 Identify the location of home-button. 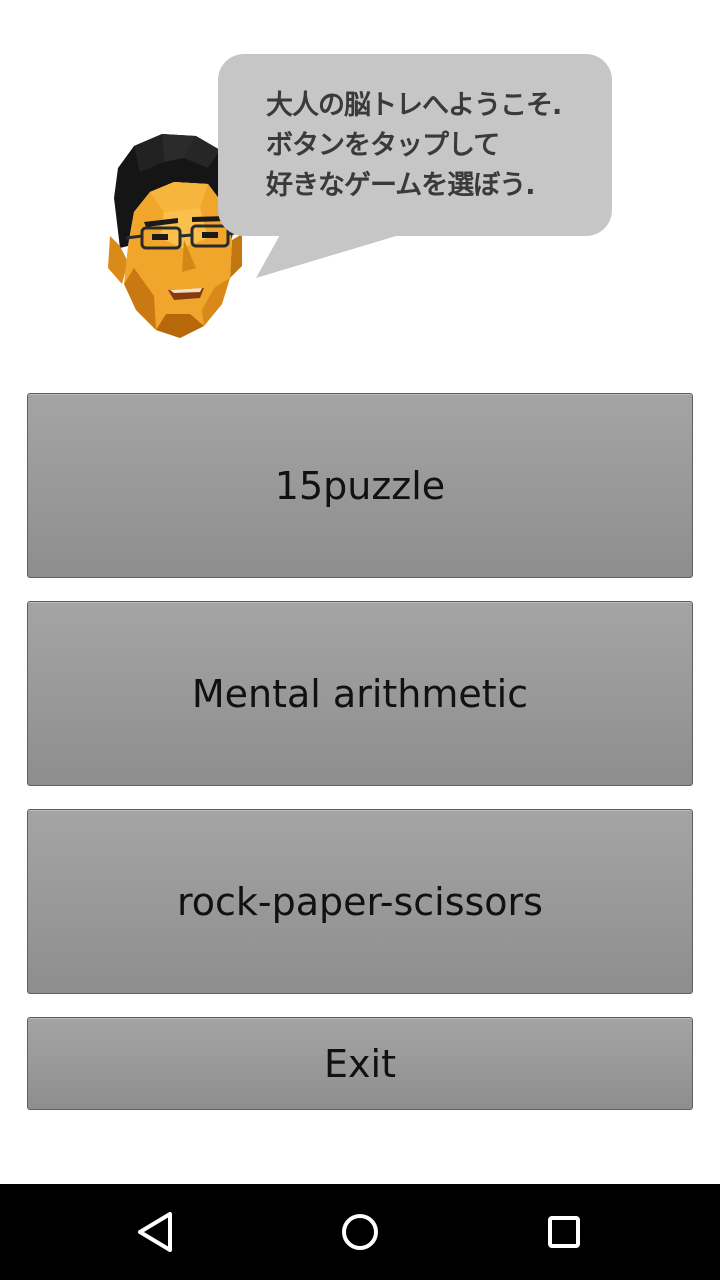
(360, 1232).